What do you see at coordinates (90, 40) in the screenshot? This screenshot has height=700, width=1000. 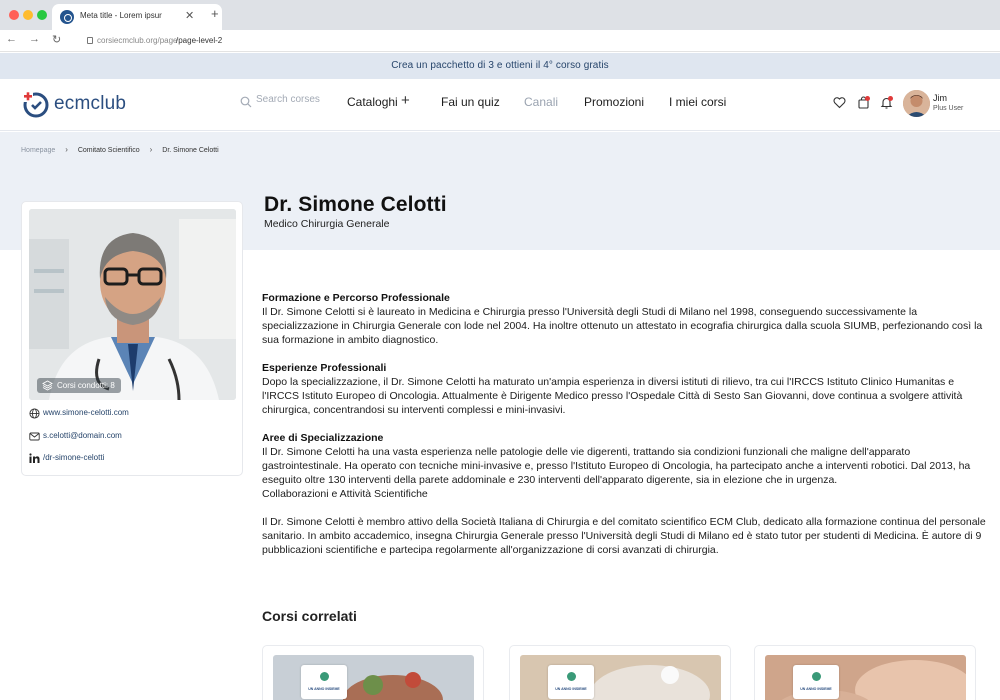 I see `lock-icon` at bounding box center [90, 40].